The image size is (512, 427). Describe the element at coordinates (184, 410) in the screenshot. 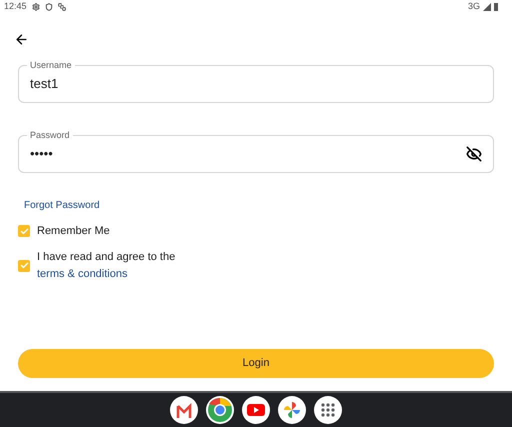

I see `envelope-icon` at that location.